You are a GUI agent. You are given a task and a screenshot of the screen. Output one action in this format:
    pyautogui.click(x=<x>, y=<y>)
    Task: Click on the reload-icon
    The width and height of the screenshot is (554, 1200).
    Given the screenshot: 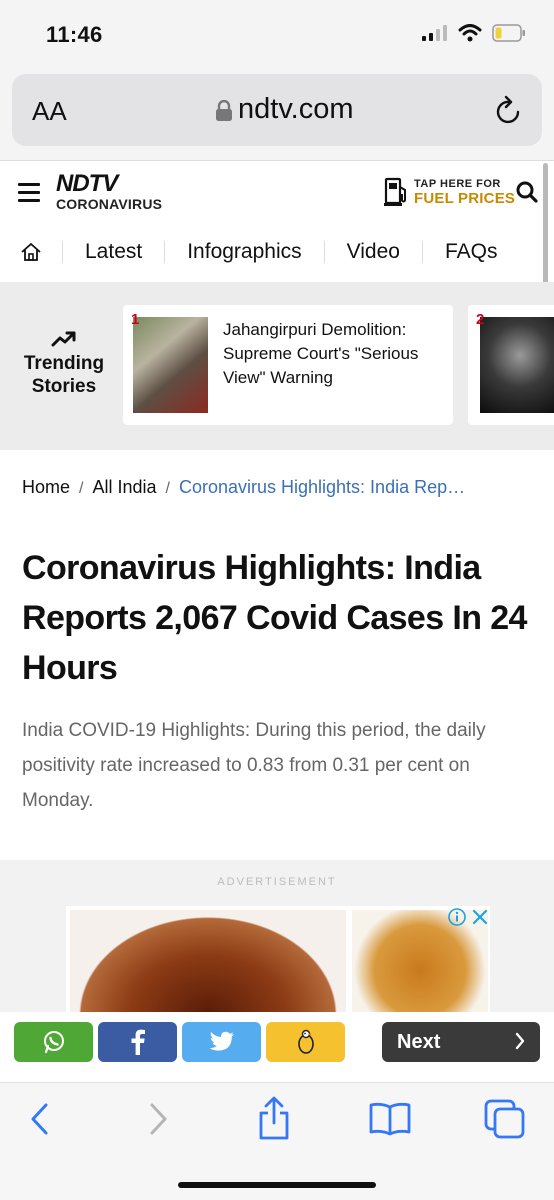 What is the action you would take?
    pyautogui.click(x=509, y=110)
    